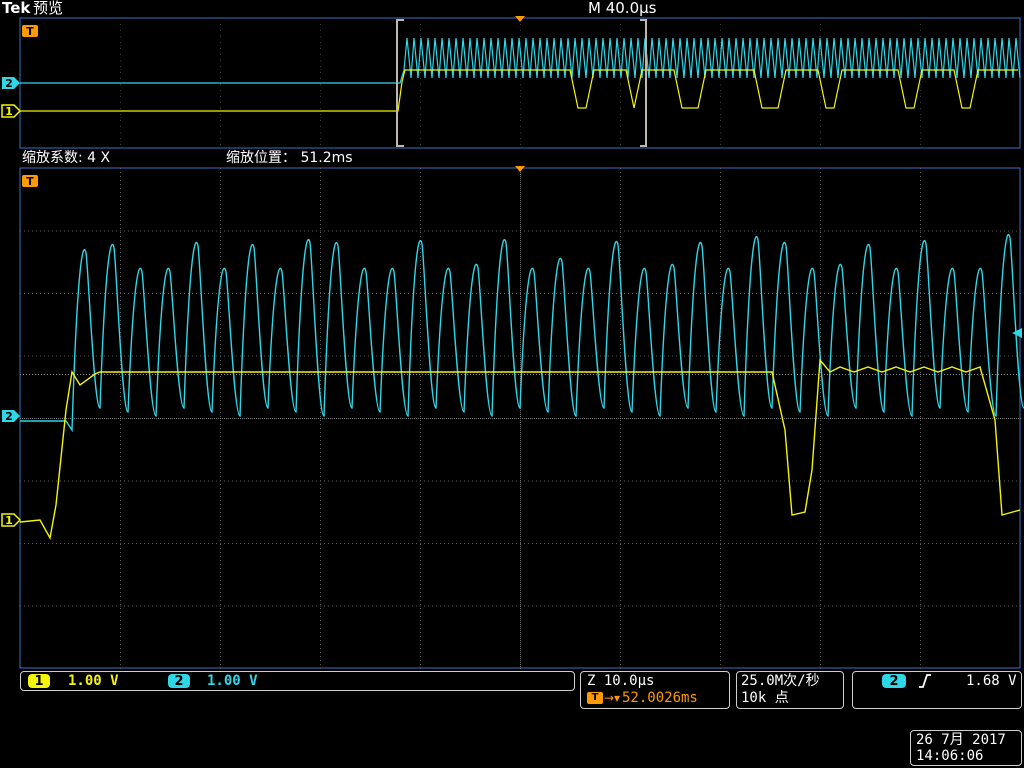 The height and width of the screenshot is (768, 1024). What do you see at coordinates (93, 681) in the screenshot?
I see `ch1-scale: 1.00 V` at bounding box center [93, 681].